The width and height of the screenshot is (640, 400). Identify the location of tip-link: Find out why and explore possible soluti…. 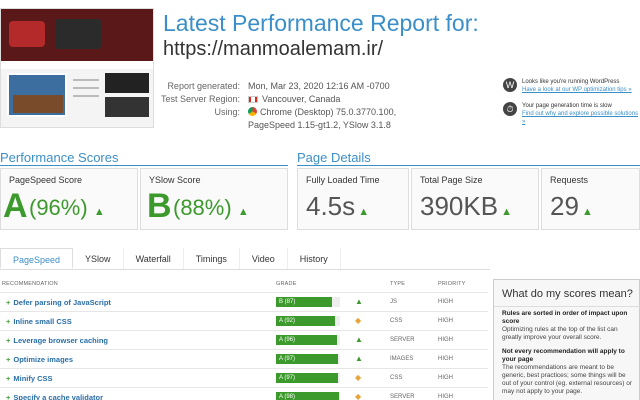
(581, 118).